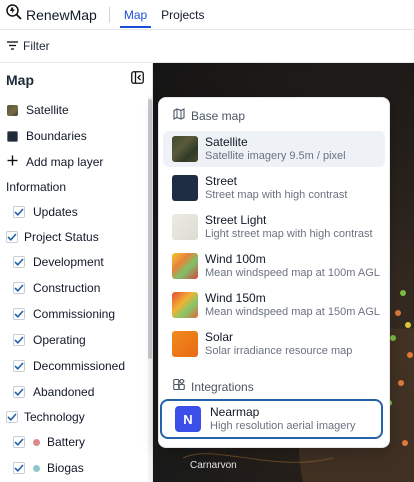  What do you see at coordinates (207, 46) in the screenshot?
I see `filter-bar: Filter` at bounding box center [207, 46].